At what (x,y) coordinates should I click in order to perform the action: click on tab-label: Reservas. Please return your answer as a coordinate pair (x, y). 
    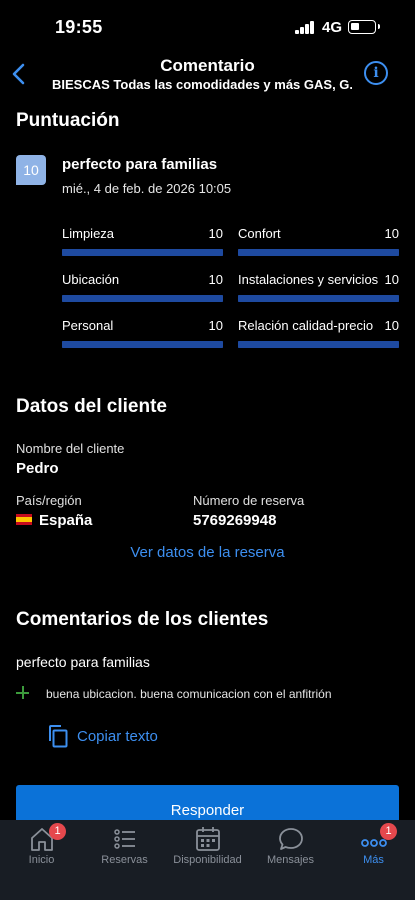
    Looking at the image, I should click on (124, 860).